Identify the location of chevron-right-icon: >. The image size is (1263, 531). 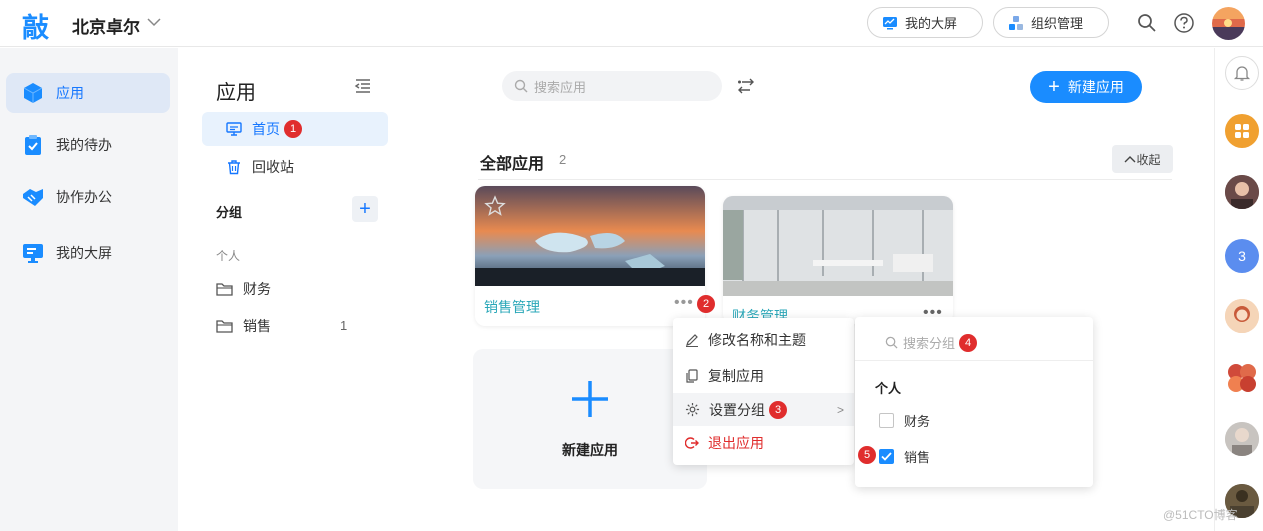
(840, 409).